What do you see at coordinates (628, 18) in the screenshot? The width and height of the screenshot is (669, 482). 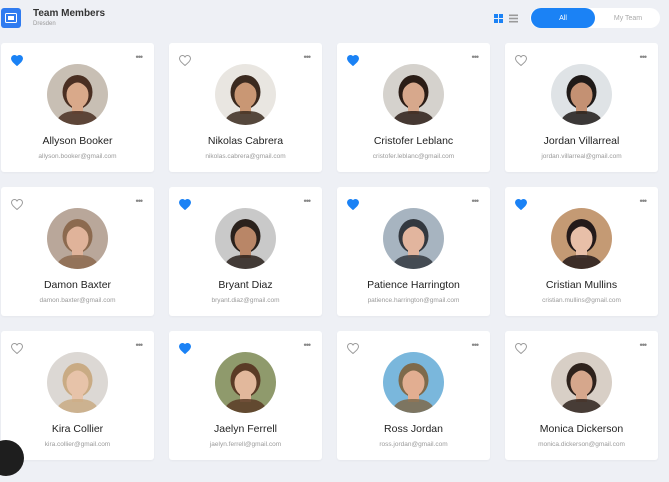 I see `tab-my-team: My Team` at bounding box center [628, 18].